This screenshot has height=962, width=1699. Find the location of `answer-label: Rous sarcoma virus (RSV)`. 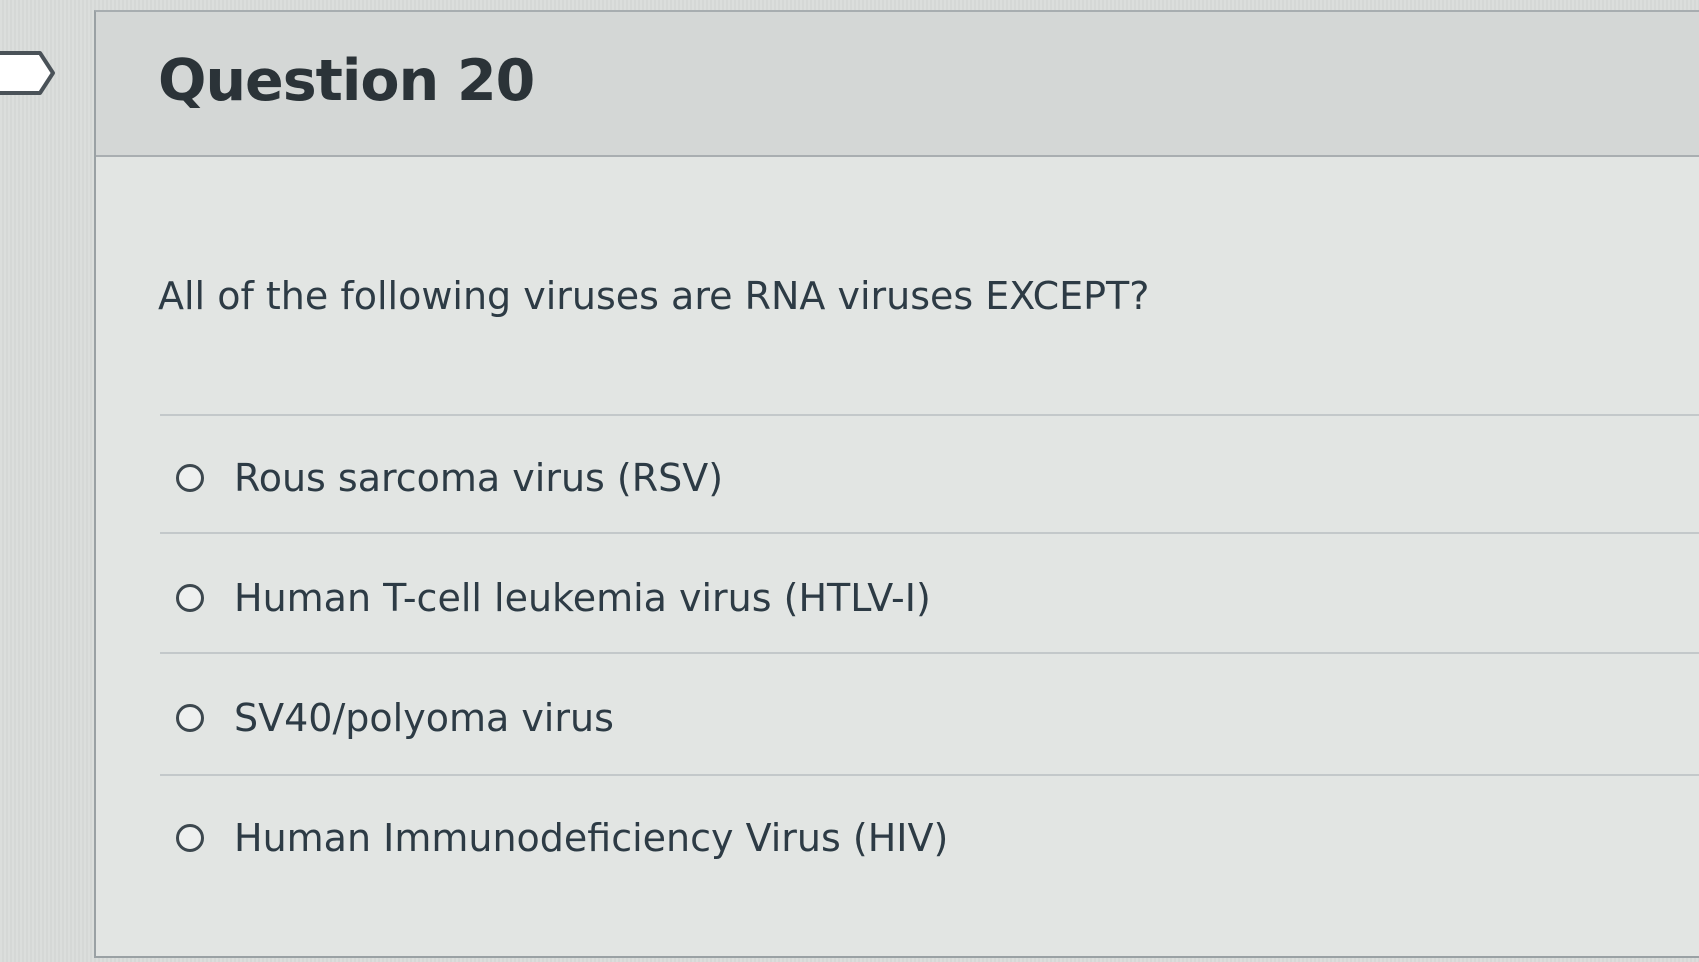

answer-label: Rous sarcoma virus (RSV) is located at coordinates (479, 478).